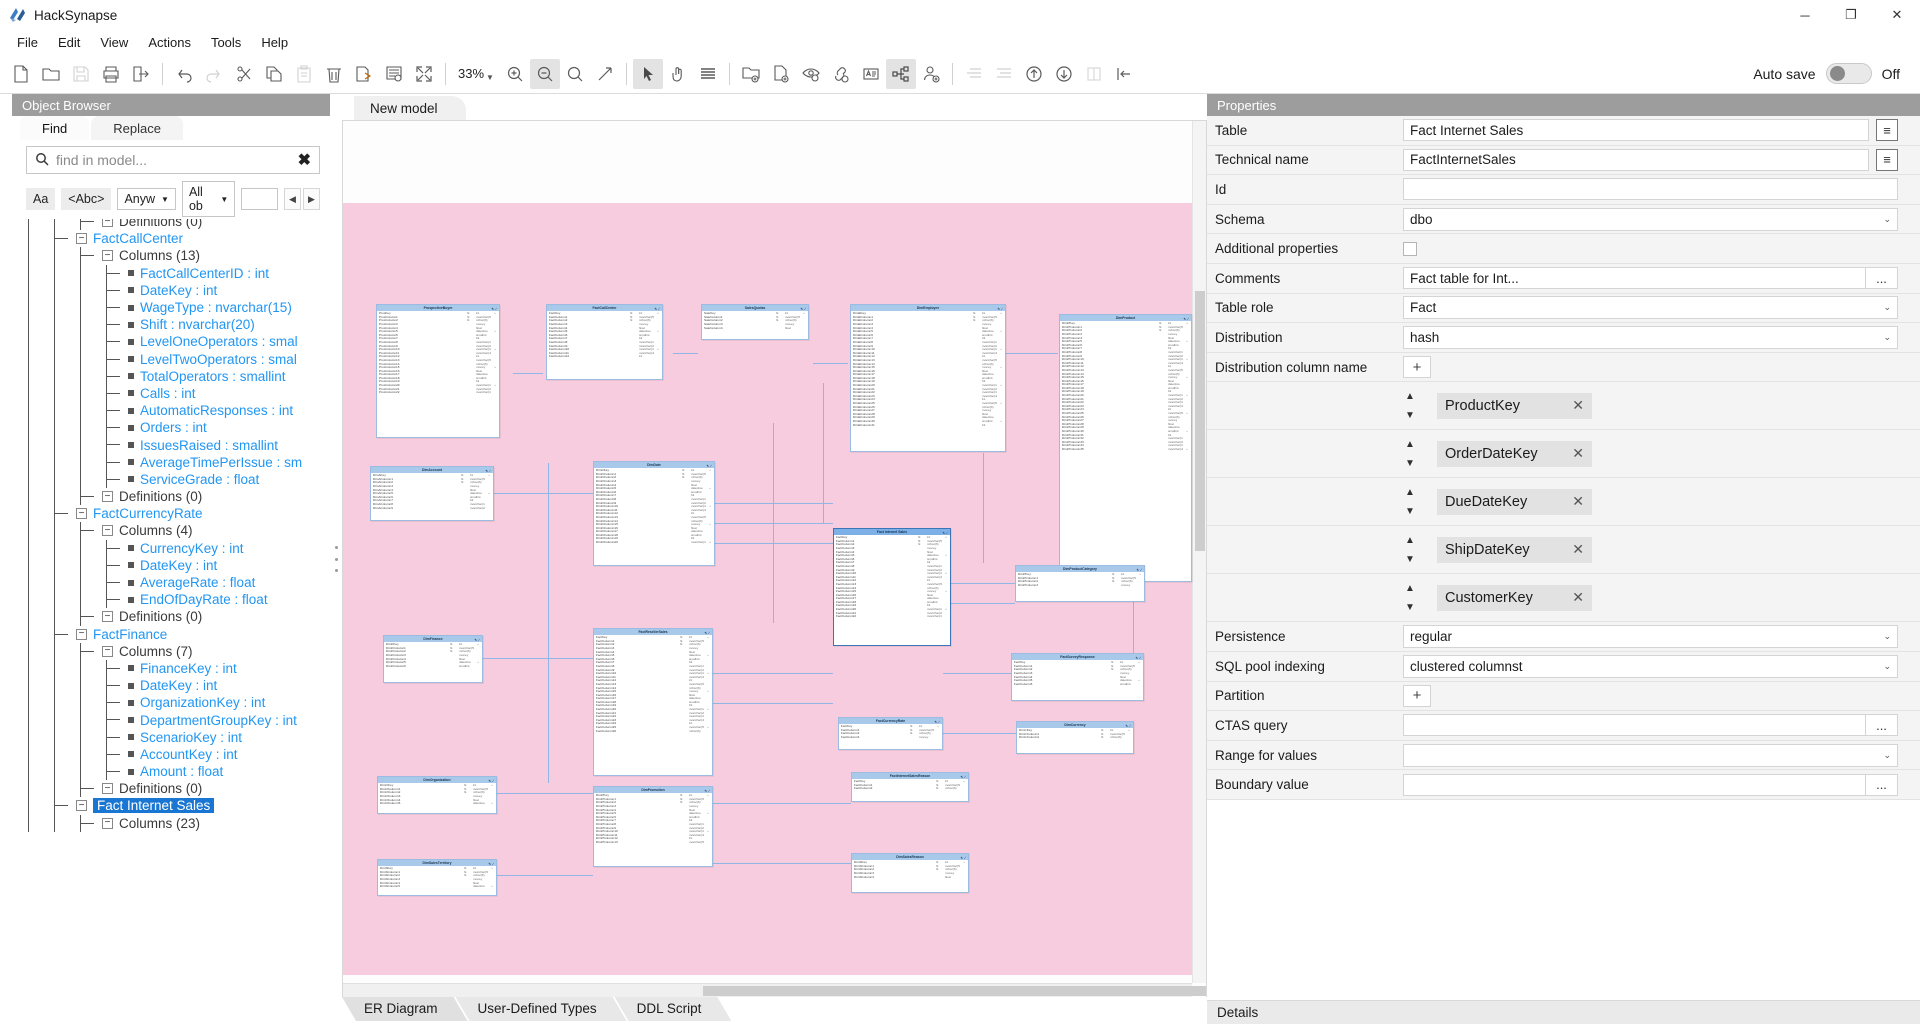 Image resolution: width=1920 pixels, height=1024 pixels. Describe the element at coordinates (364, 74) in the screenshot. I see `paste-special-icon` at that location.